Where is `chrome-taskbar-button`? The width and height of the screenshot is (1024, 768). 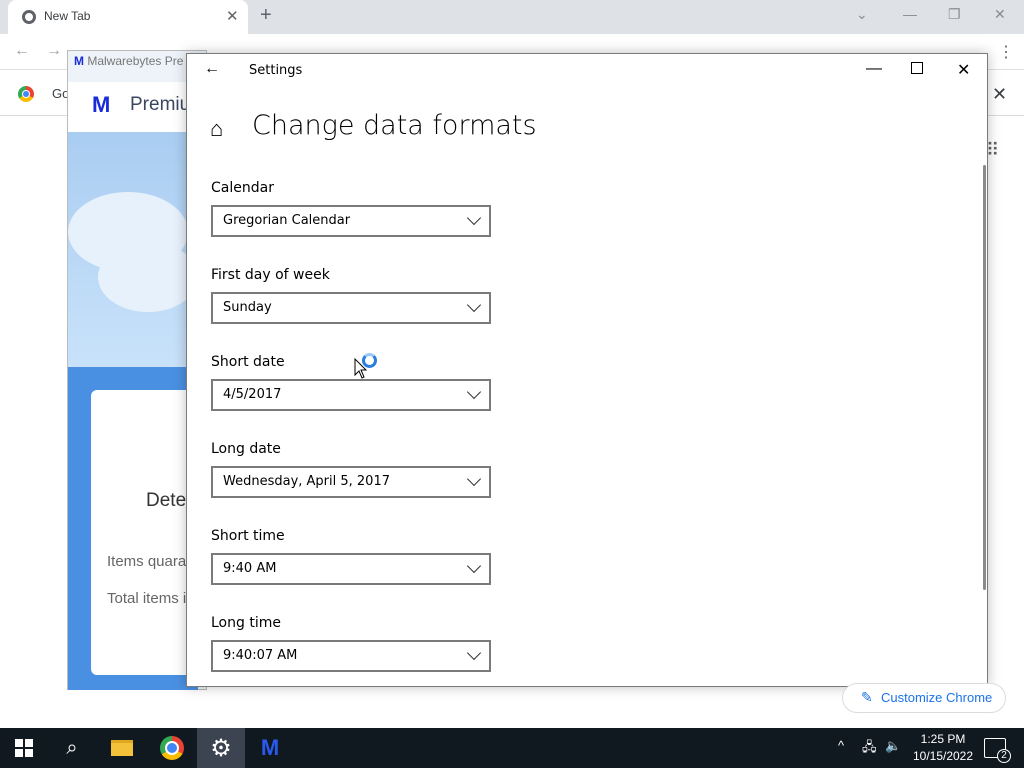
chrome-taskbar-button is located at coordinates (172, 748).